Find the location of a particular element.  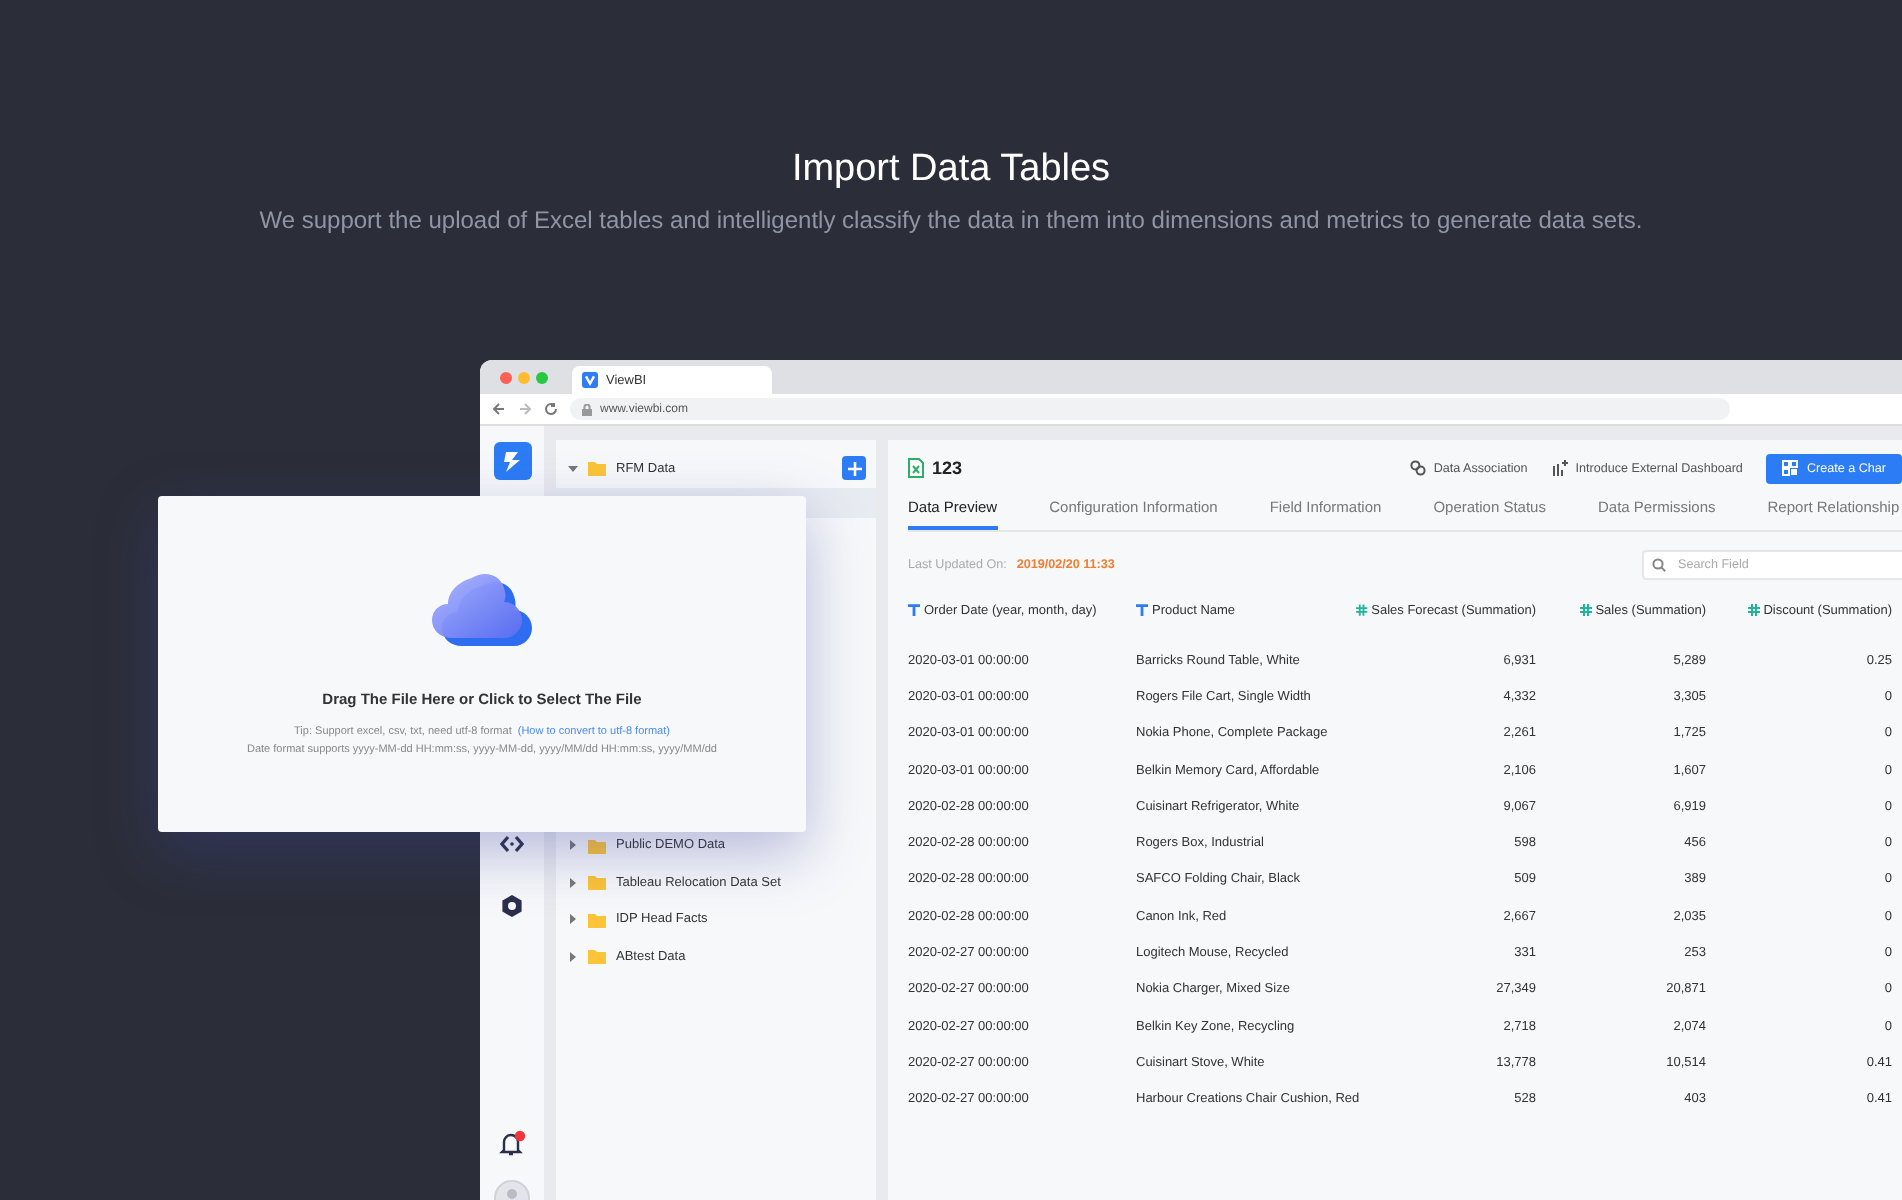

reload-icon is located at coordinates (551, 409).